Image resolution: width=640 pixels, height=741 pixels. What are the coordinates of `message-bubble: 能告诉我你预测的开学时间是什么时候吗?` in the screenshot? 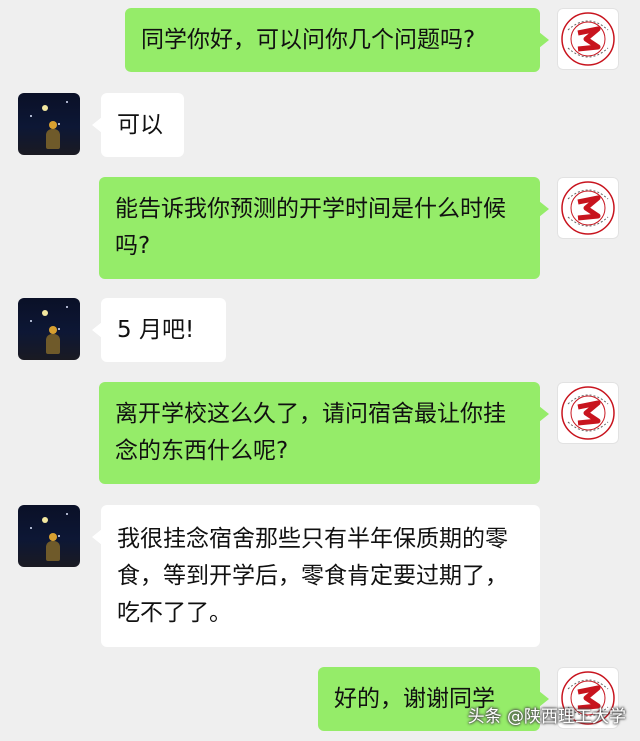 It's located at (324, 228).